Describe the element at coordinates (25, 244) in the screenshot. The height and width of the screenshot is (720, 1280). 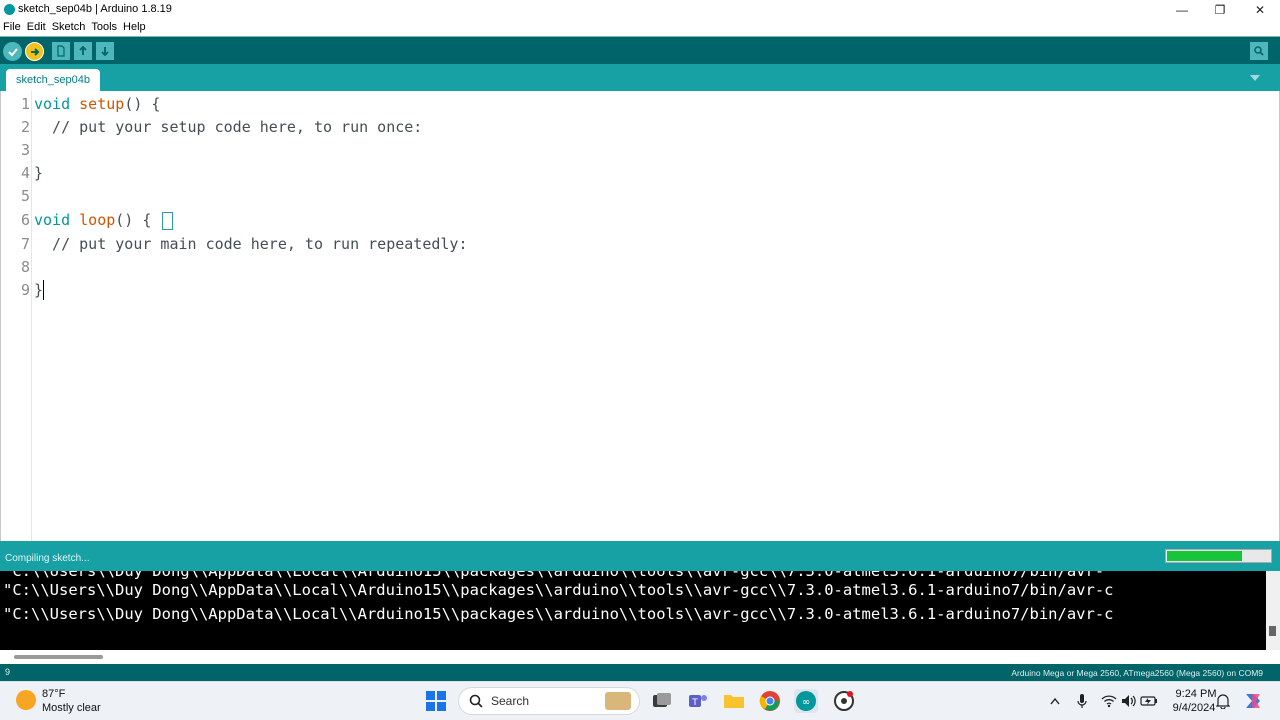
I see `line-number: 7` at that location.